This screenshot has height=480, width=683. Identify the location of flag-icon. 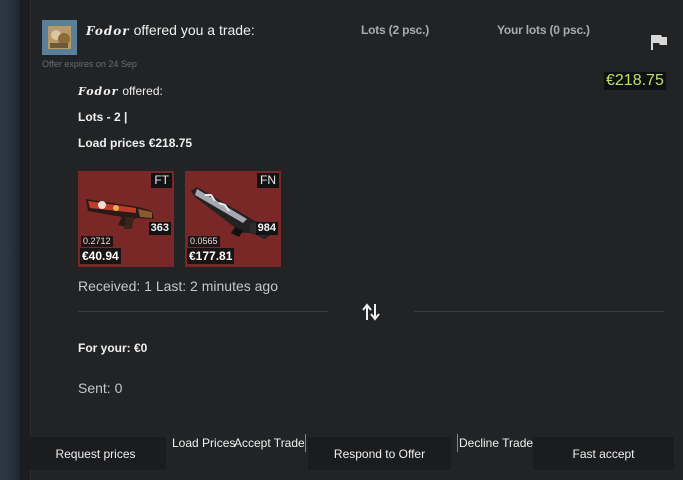
(659, 42).